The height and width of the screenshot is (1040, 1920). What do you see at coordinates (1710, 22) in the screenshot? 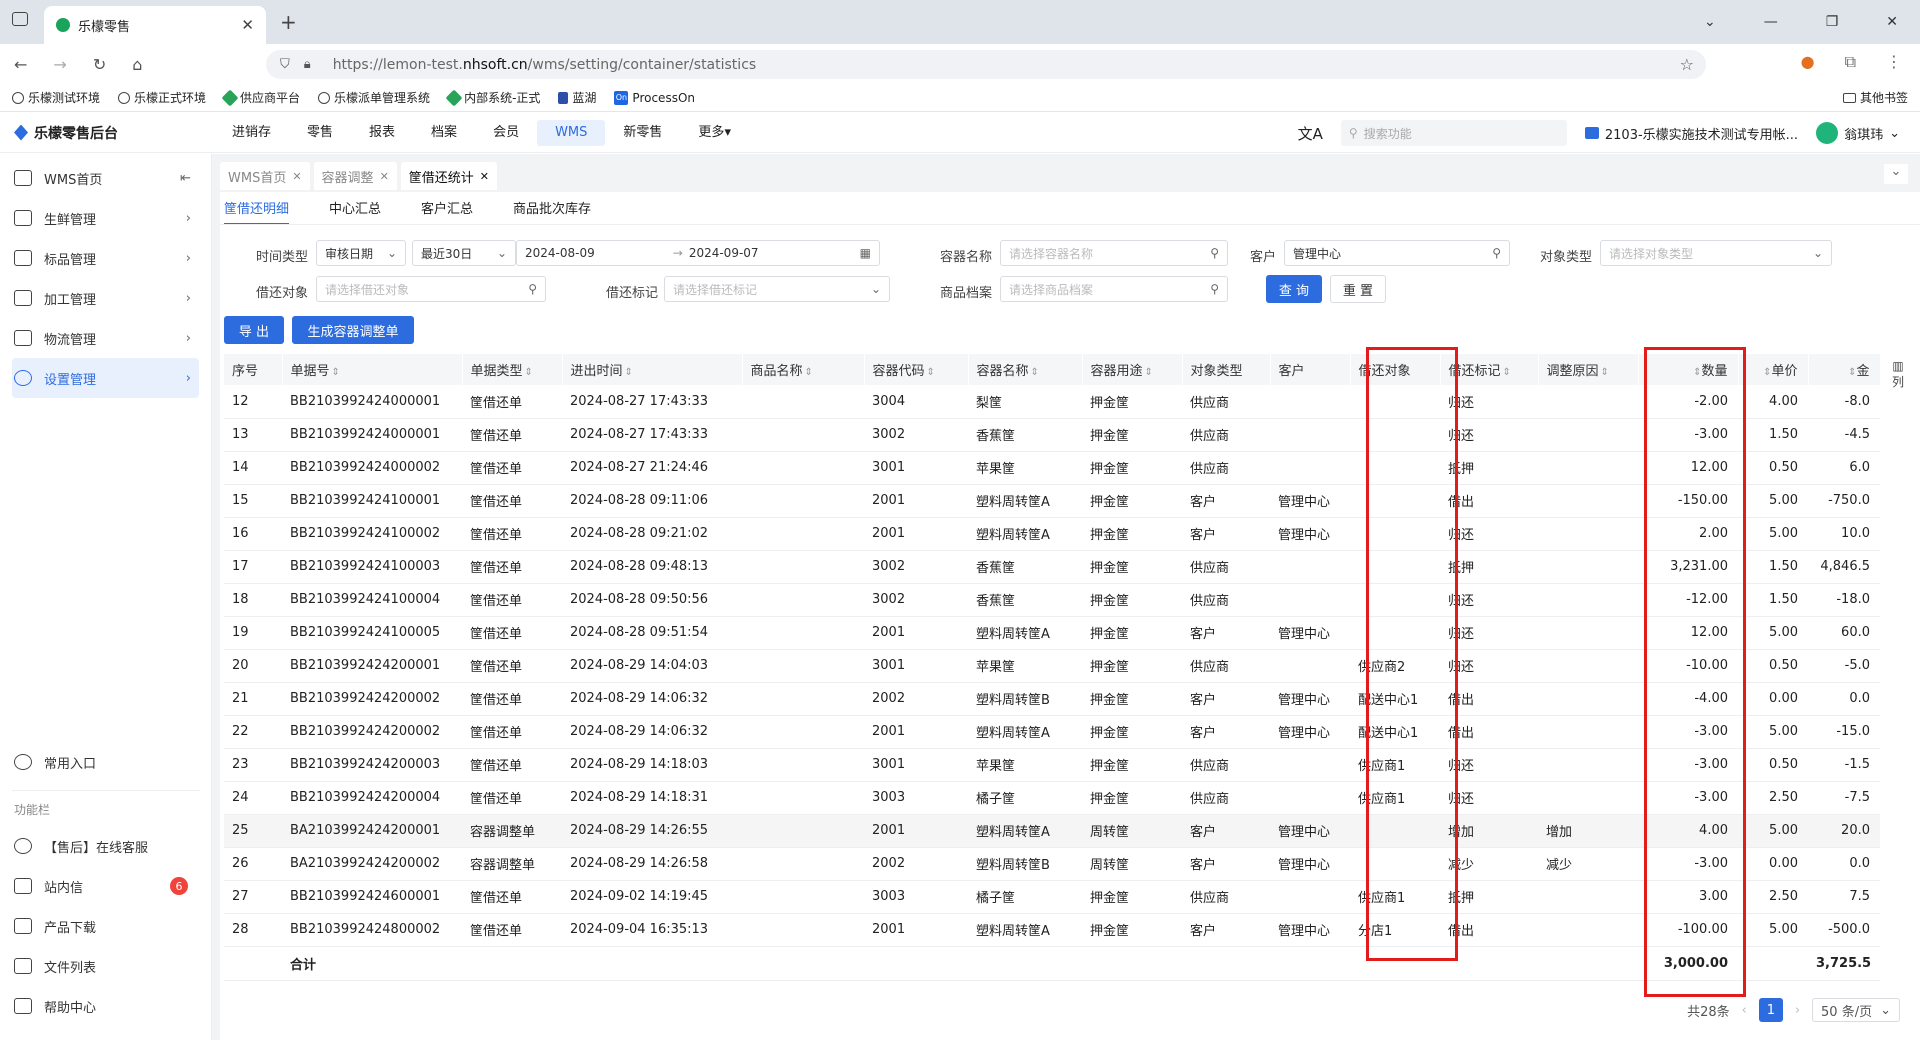
I see `chevron-down-icon: ⌄` at bounding box center [1710, 22].